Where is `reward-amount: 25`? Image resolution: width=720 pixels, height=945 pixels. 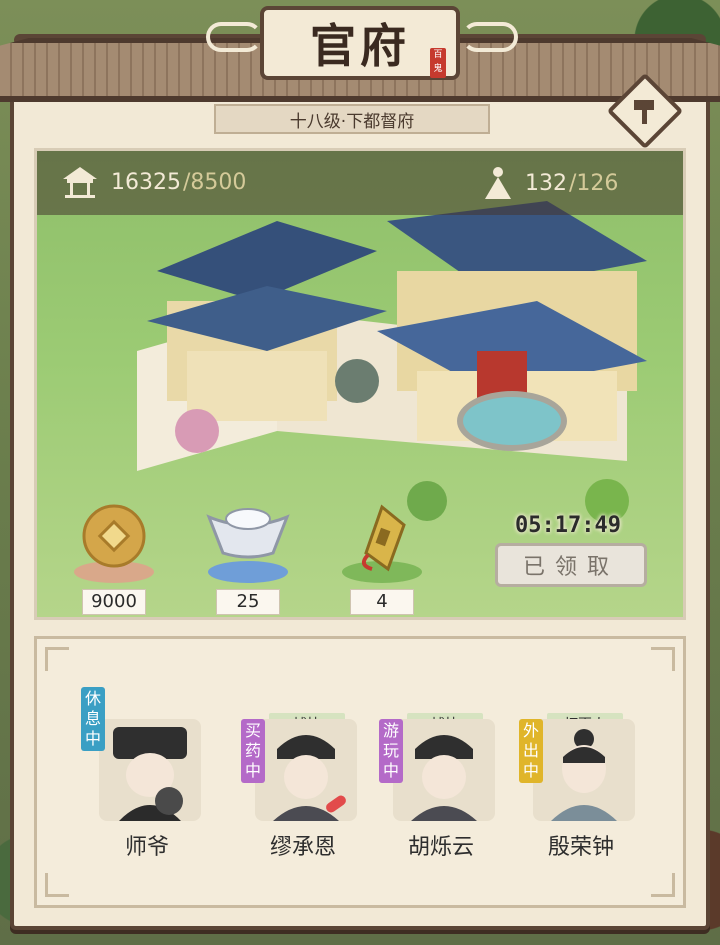
reward-amount: 25 is located at coordinates (248, 602).